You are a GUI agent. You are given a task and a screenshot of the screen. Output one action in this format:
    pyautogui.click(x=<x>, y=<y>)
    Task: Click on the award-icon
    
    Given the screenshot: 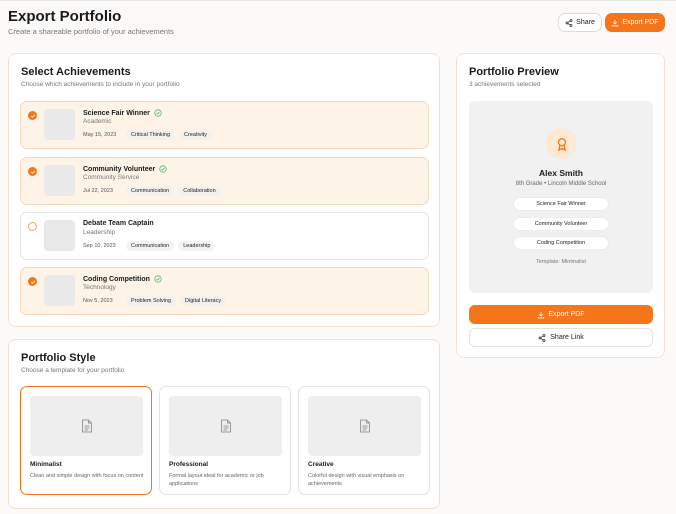 What is the action you would take?
    pyautogui.click(x=561, y=143)
    